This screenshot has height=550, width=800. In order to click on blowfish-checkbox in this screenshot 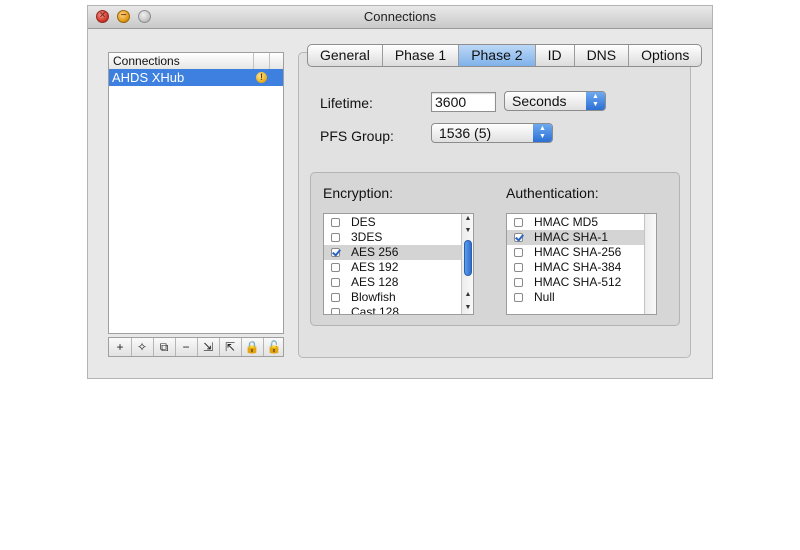, I will do `click(335, 297)`.